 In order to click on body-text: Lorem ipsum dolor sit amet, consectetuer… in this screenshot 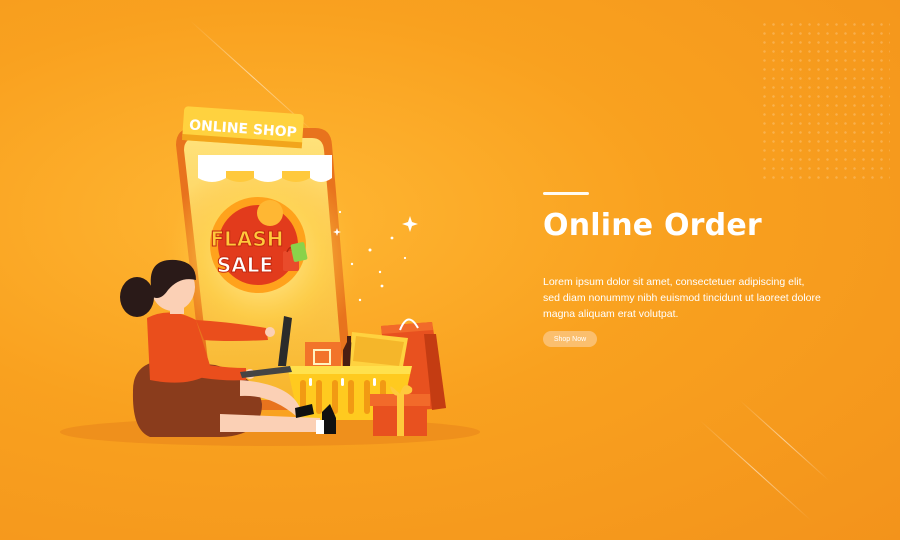, I will do `click(682, 298)`.